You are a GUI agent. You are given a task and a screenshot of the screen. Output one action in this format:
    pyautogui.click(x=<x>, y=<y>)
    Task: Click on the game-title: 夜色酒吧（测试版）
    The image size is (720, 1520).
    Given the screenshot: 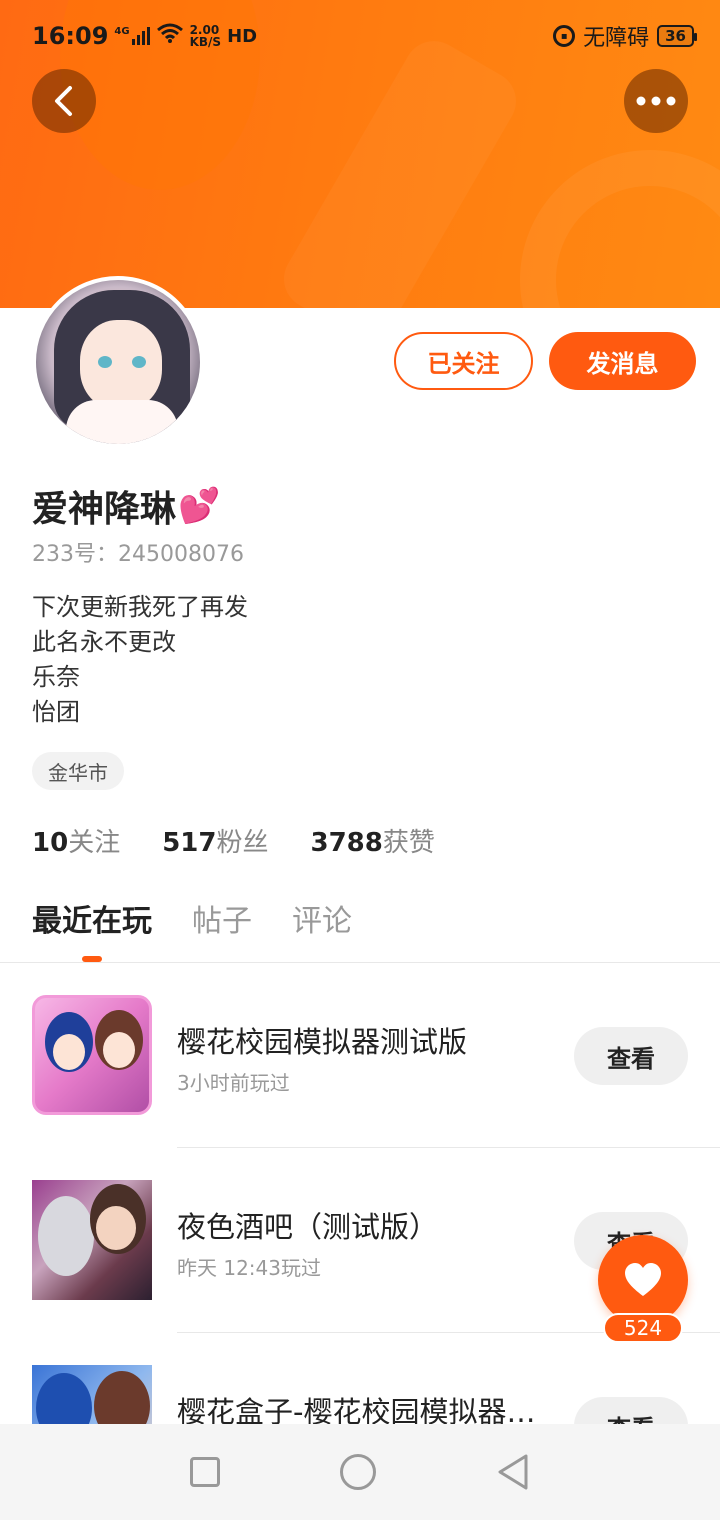 What is the action you would take?
    pyautogui.click(x=308, y=1227)
    